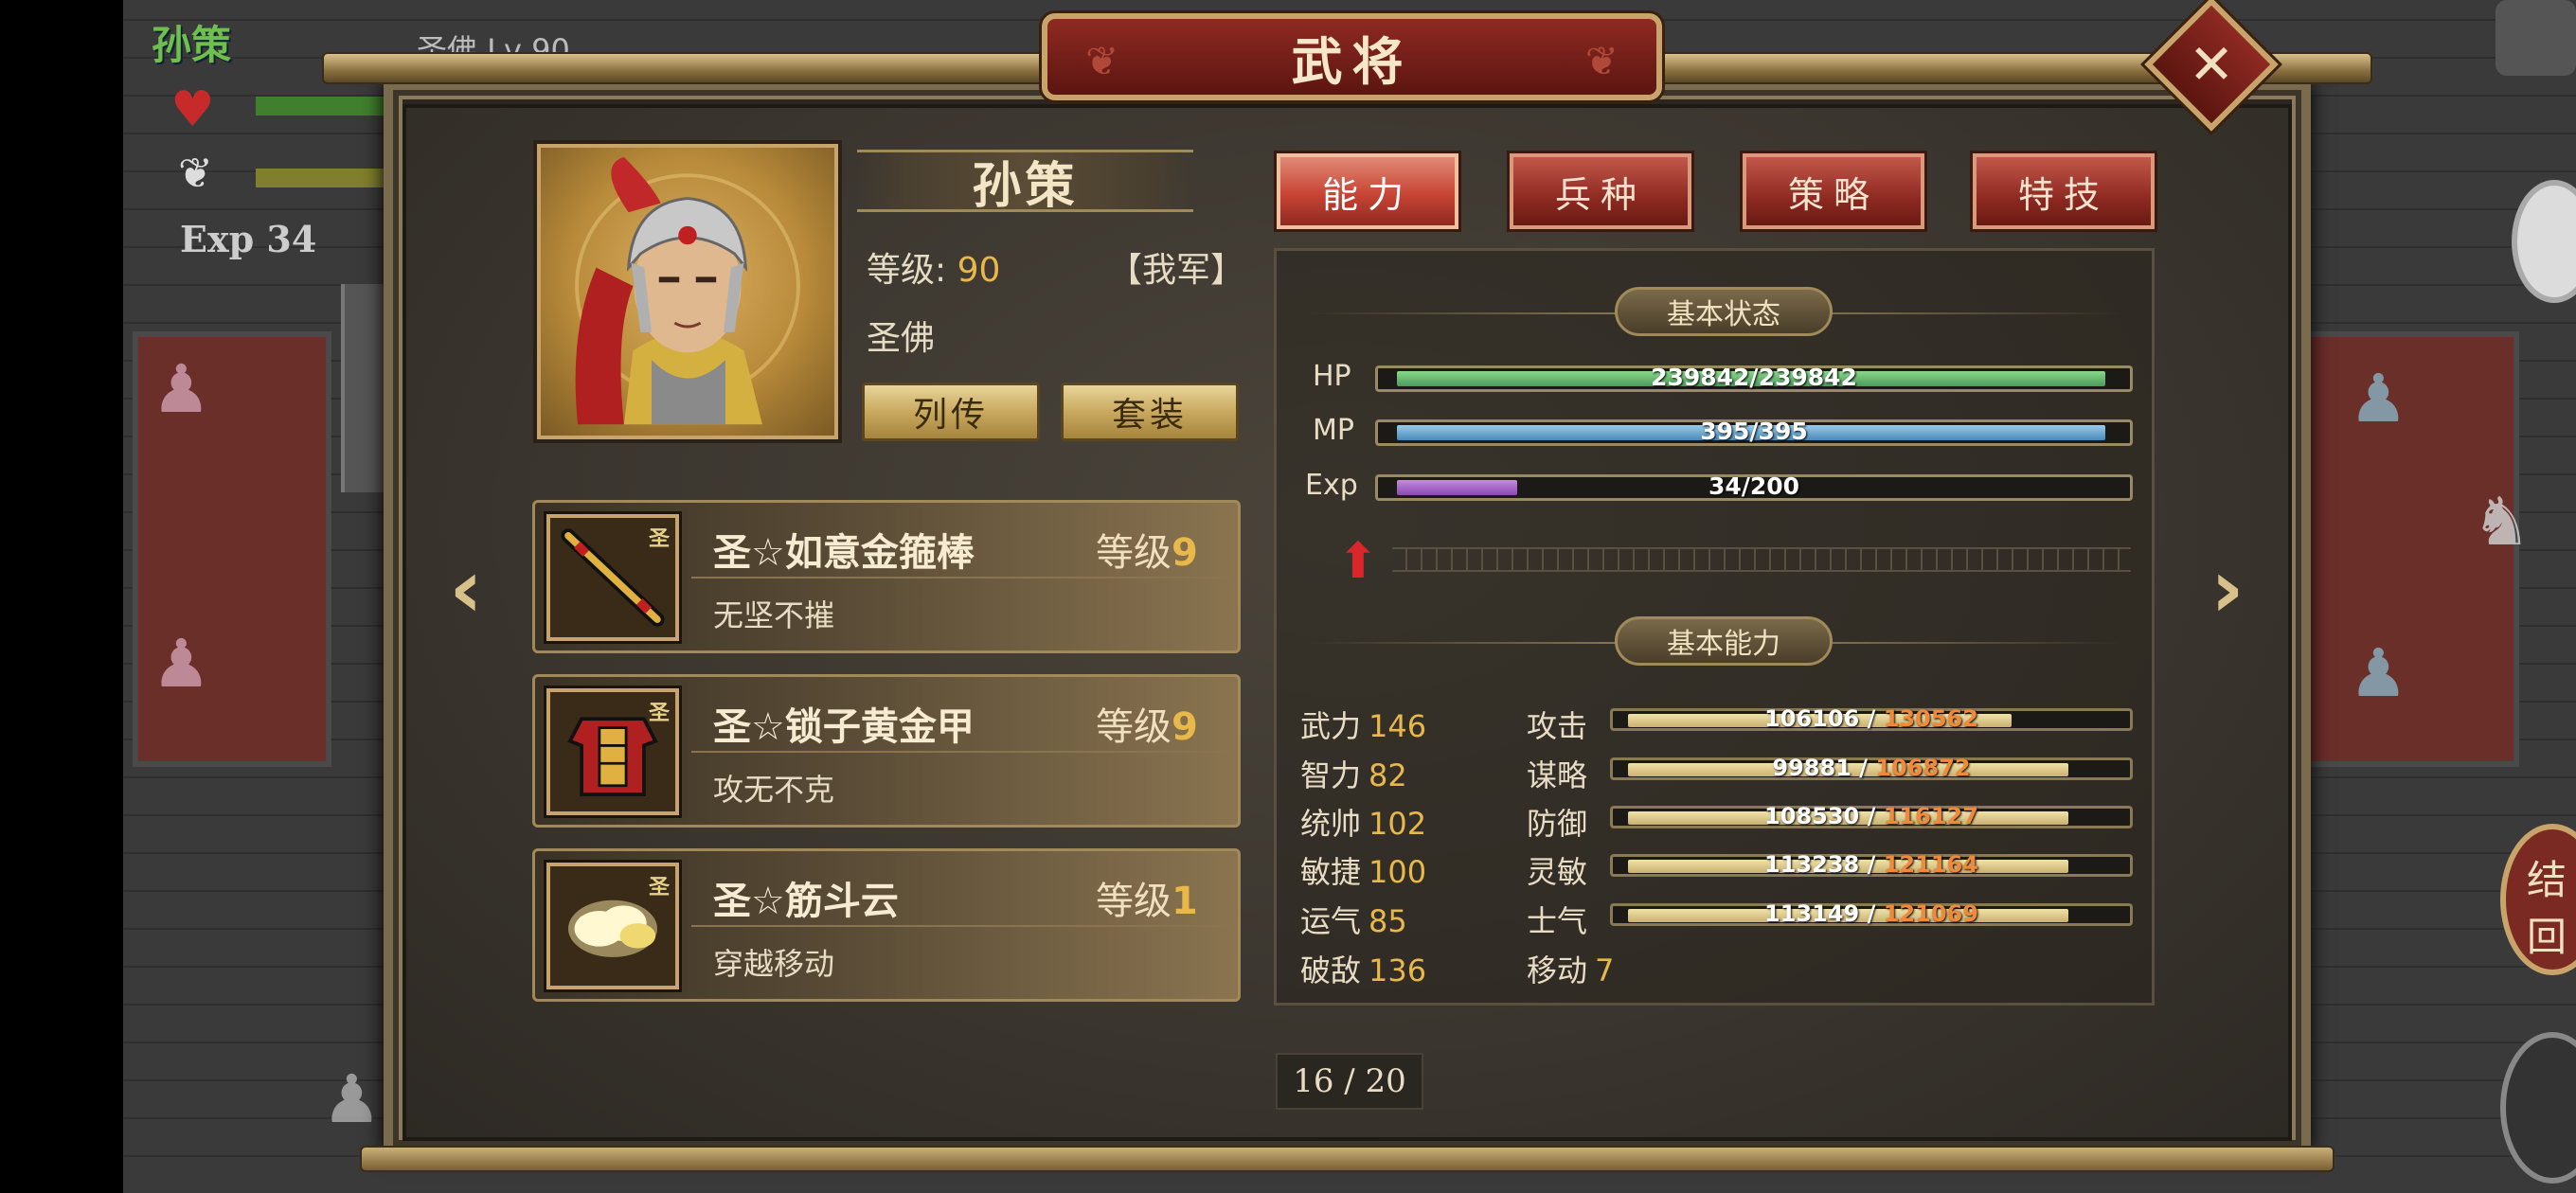  Describe the element at coordinates (951, 412) in the screenshot. I see `biography-button: 列传` at that location.